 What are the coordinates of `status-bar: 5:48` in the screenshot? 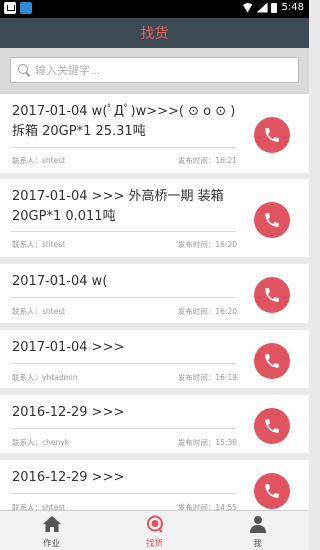 It's located at (154, 9).